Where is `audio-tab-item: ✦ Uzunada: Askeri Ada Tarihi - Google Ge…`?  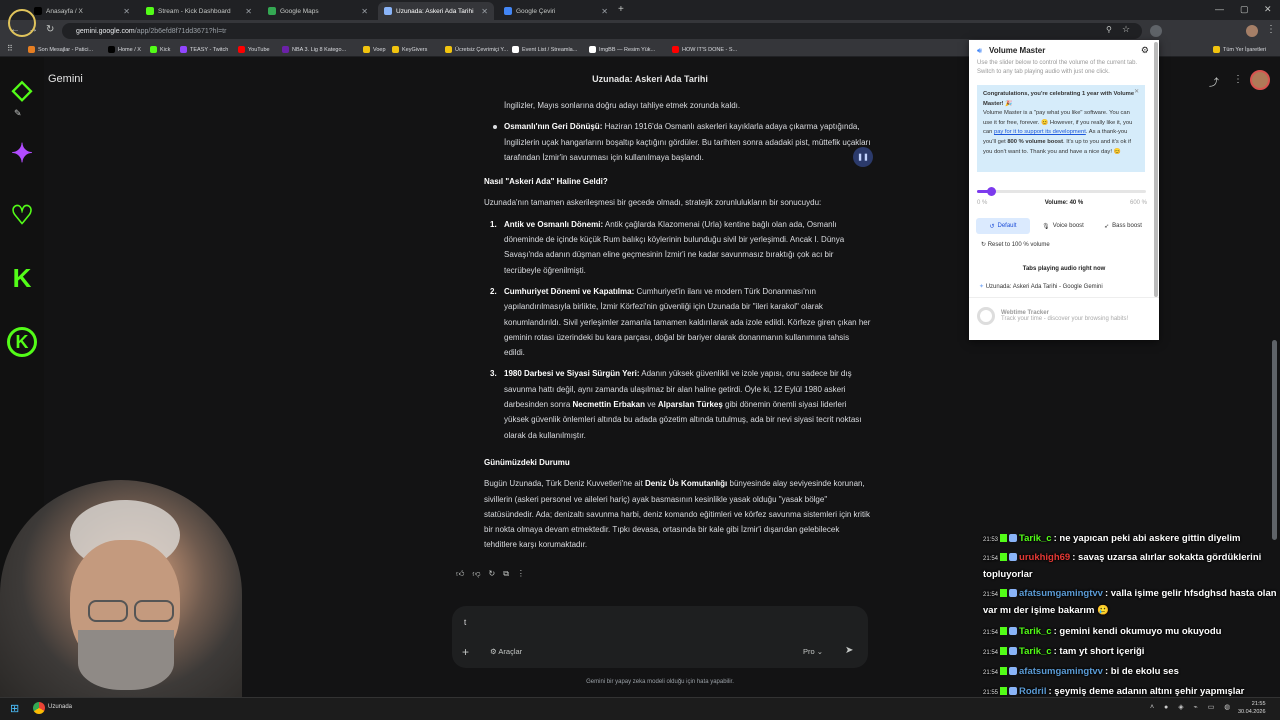
audio-tab-item: ✦ Uzunada: Askeri Ada Tarihi - Google Ge… is located at coordinates (1041, 286).